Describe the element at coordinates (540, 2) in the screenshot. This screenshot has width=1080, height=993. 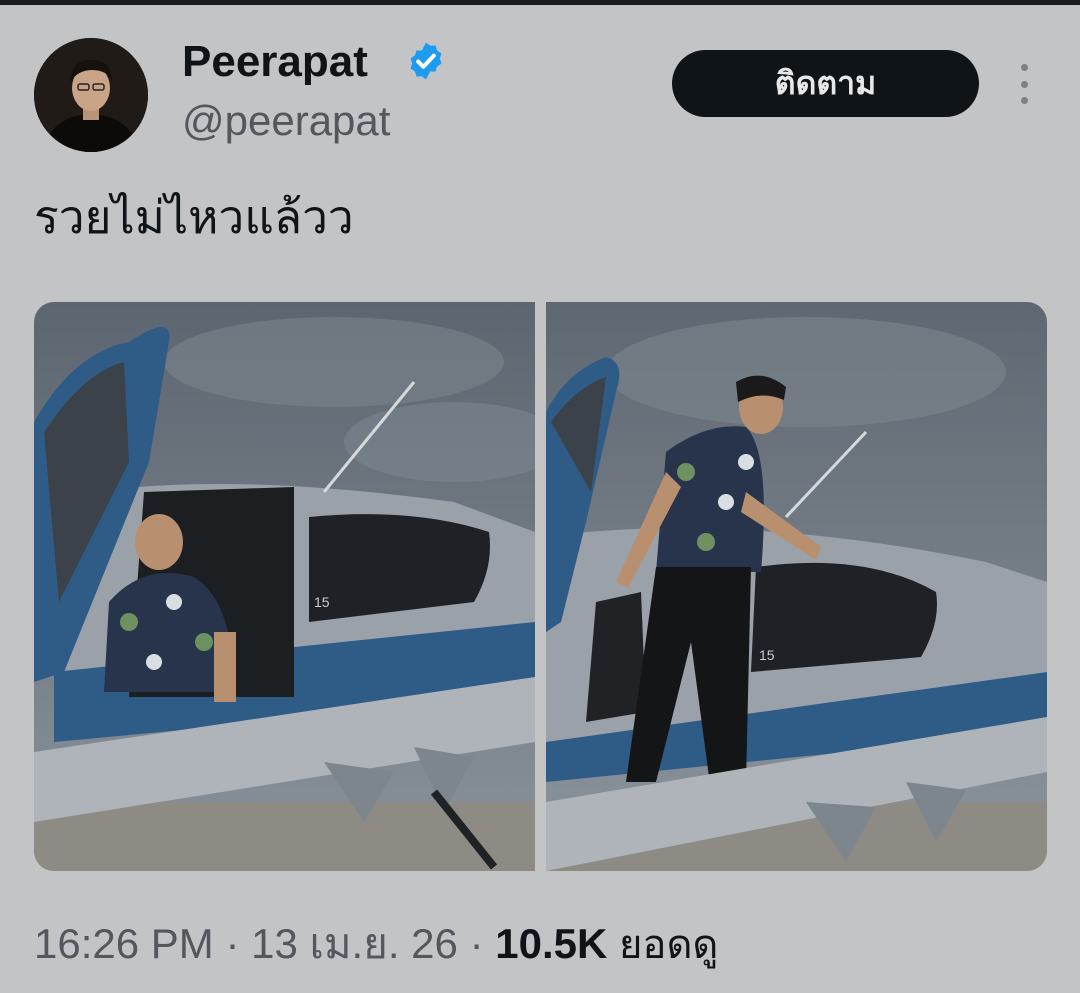
I see `top-edge-bar` at that location.